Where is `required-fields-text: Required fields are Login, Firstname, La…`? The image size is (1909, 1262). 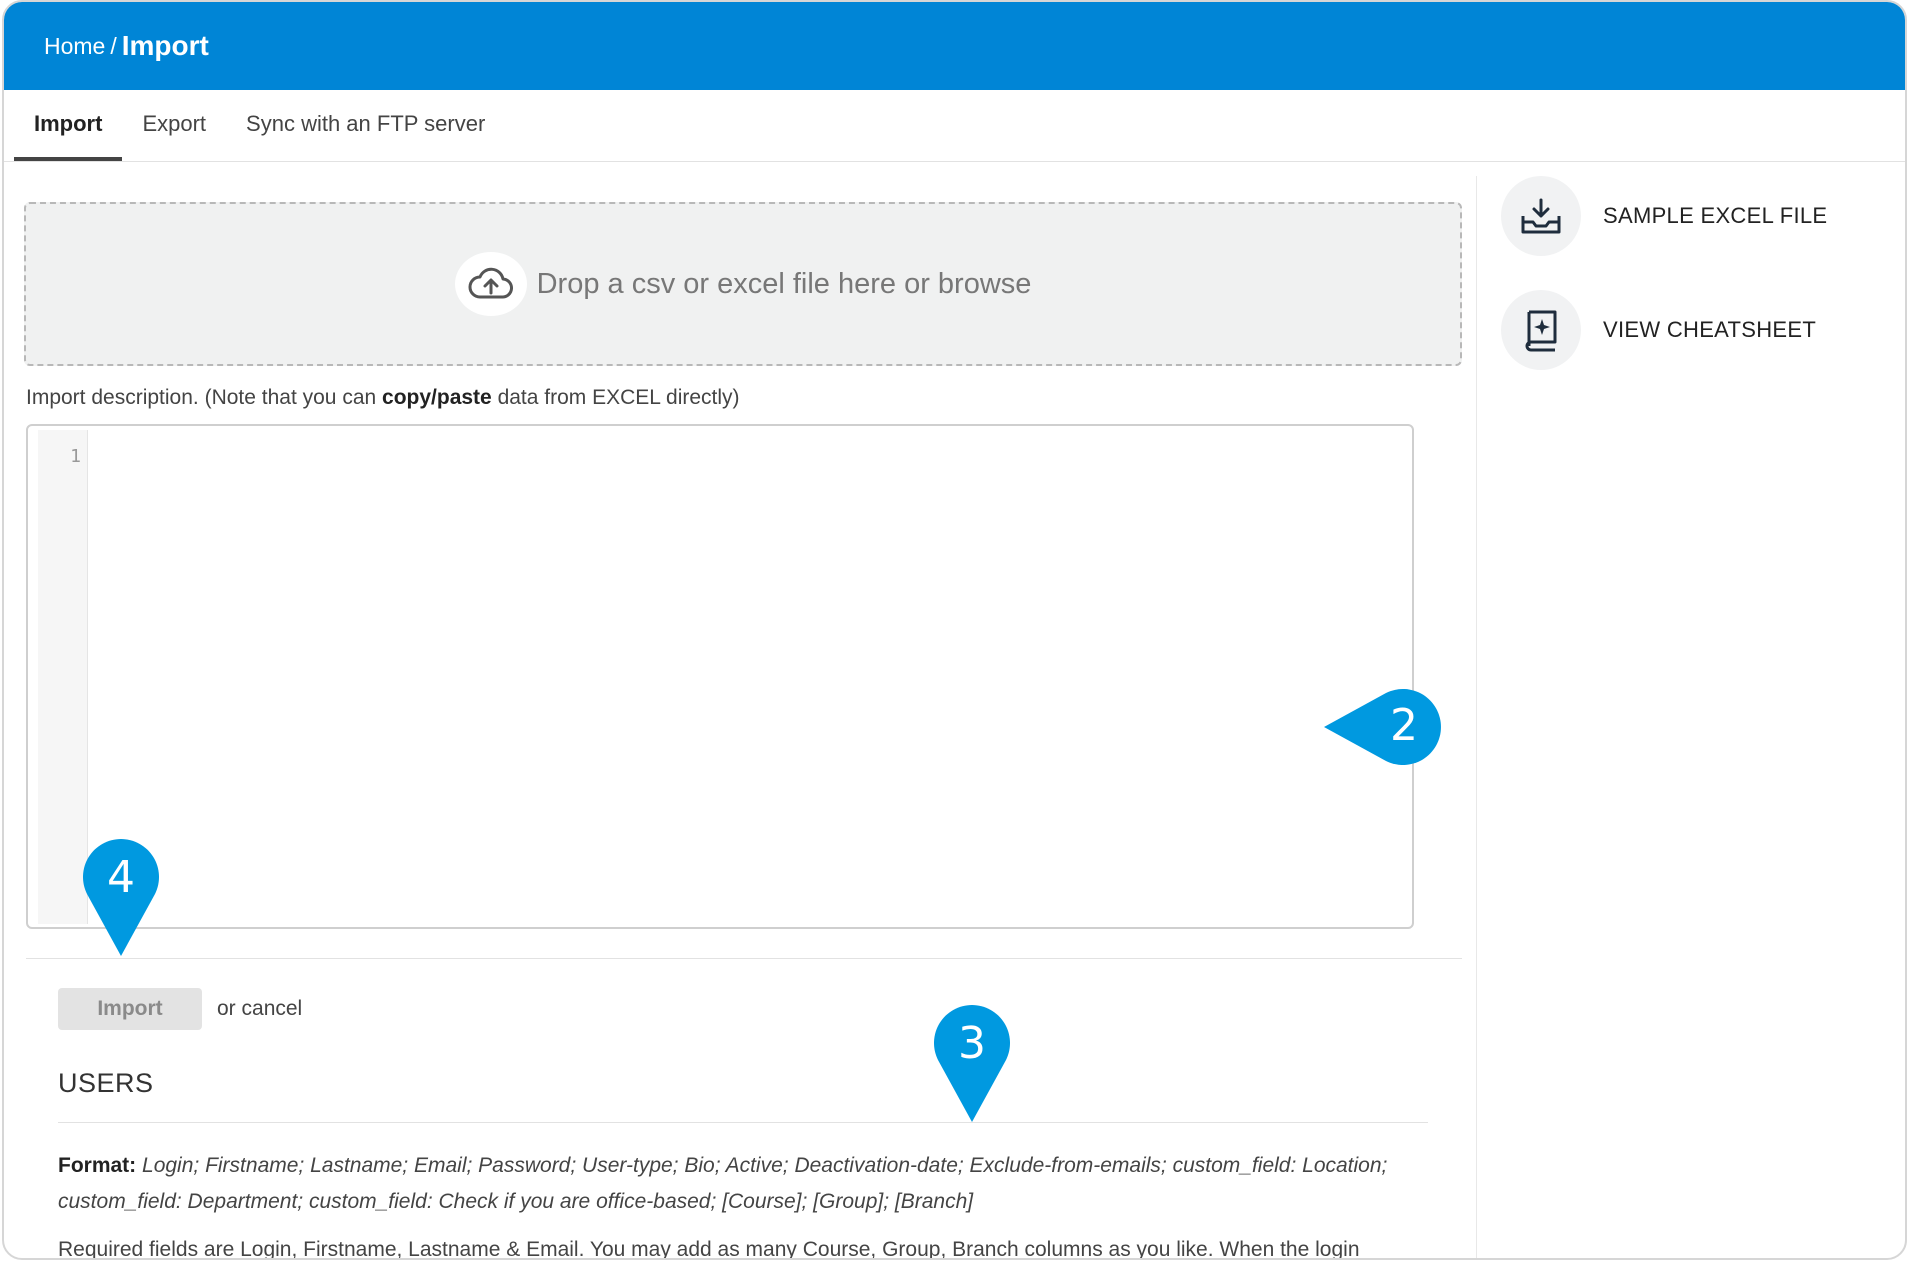
required-fields-text: Required fields are Login, Firstname, La… is located at coordinates (709, 1249).